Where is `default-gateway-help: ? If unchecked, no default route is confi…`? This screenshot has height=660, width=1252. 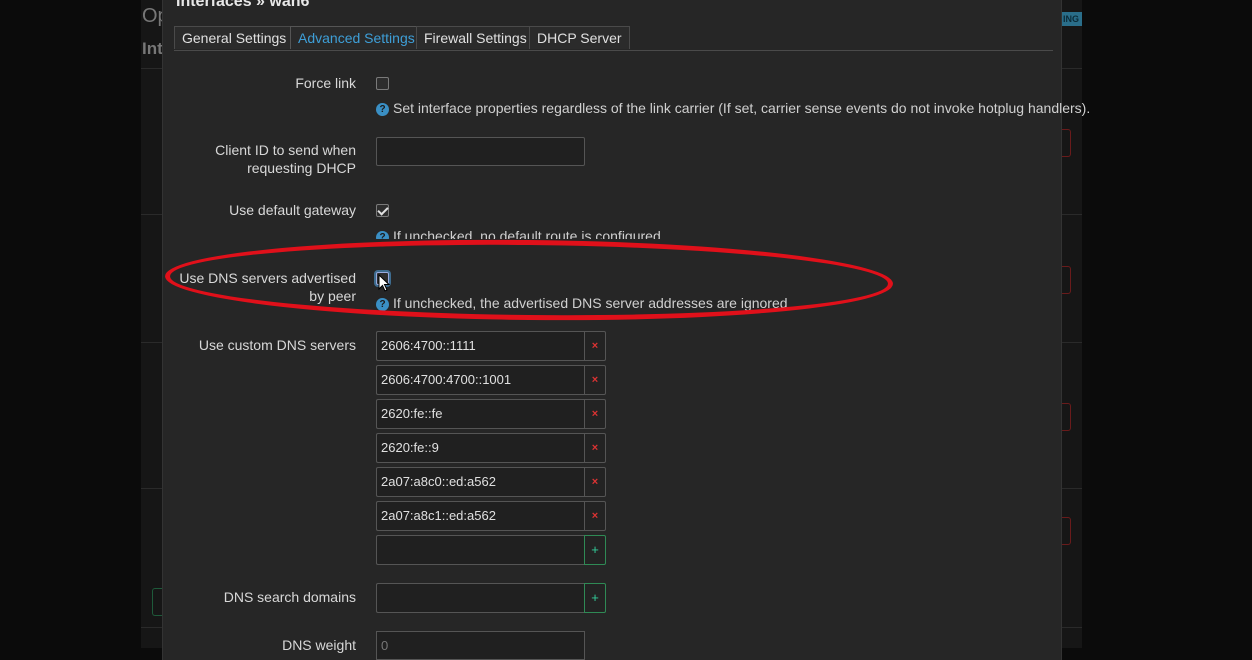 default-gateway-help: ? If unchecked, no default route is confi… is located at coordinates (518, 233).